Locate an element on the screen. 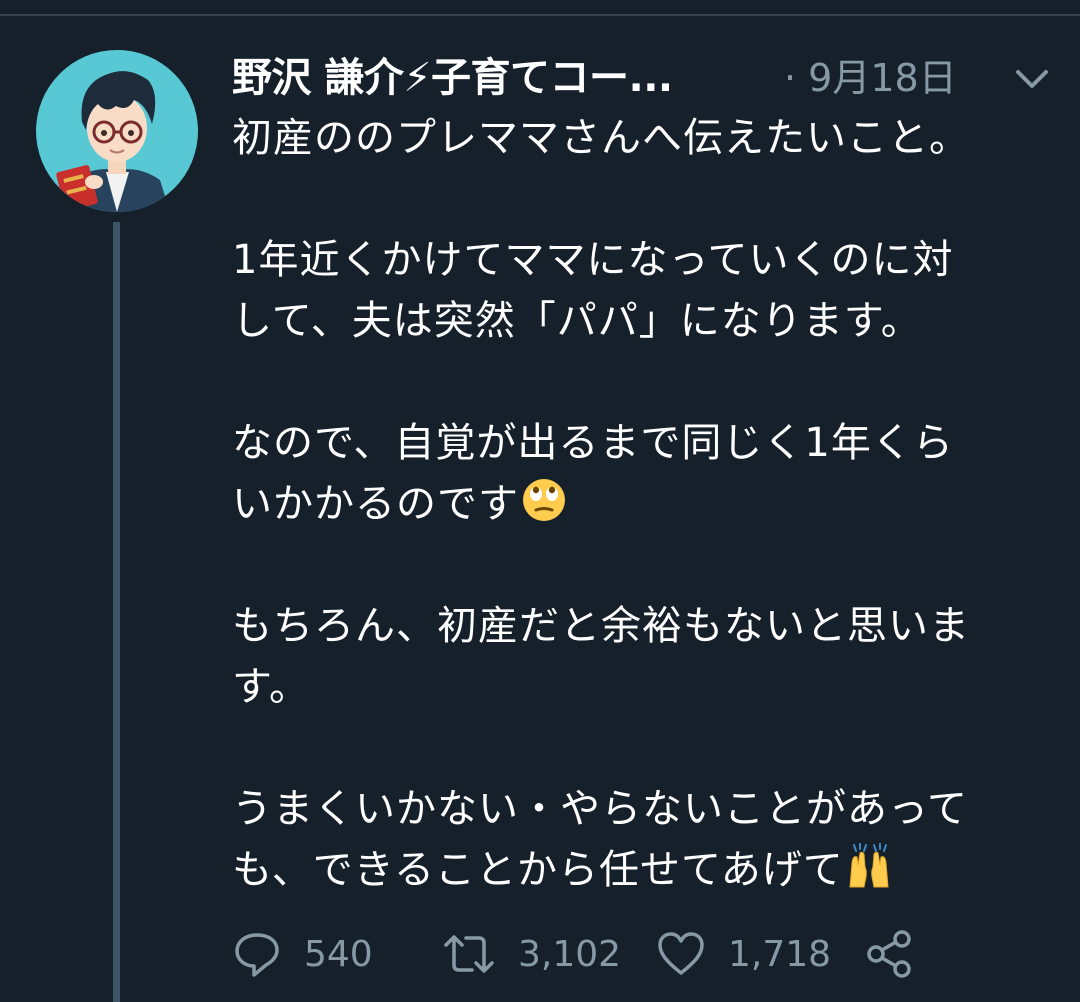  tweet-paragraph: もちろん、初産だと余裕もないと思いま す。 is located at coordinates (642, 657).